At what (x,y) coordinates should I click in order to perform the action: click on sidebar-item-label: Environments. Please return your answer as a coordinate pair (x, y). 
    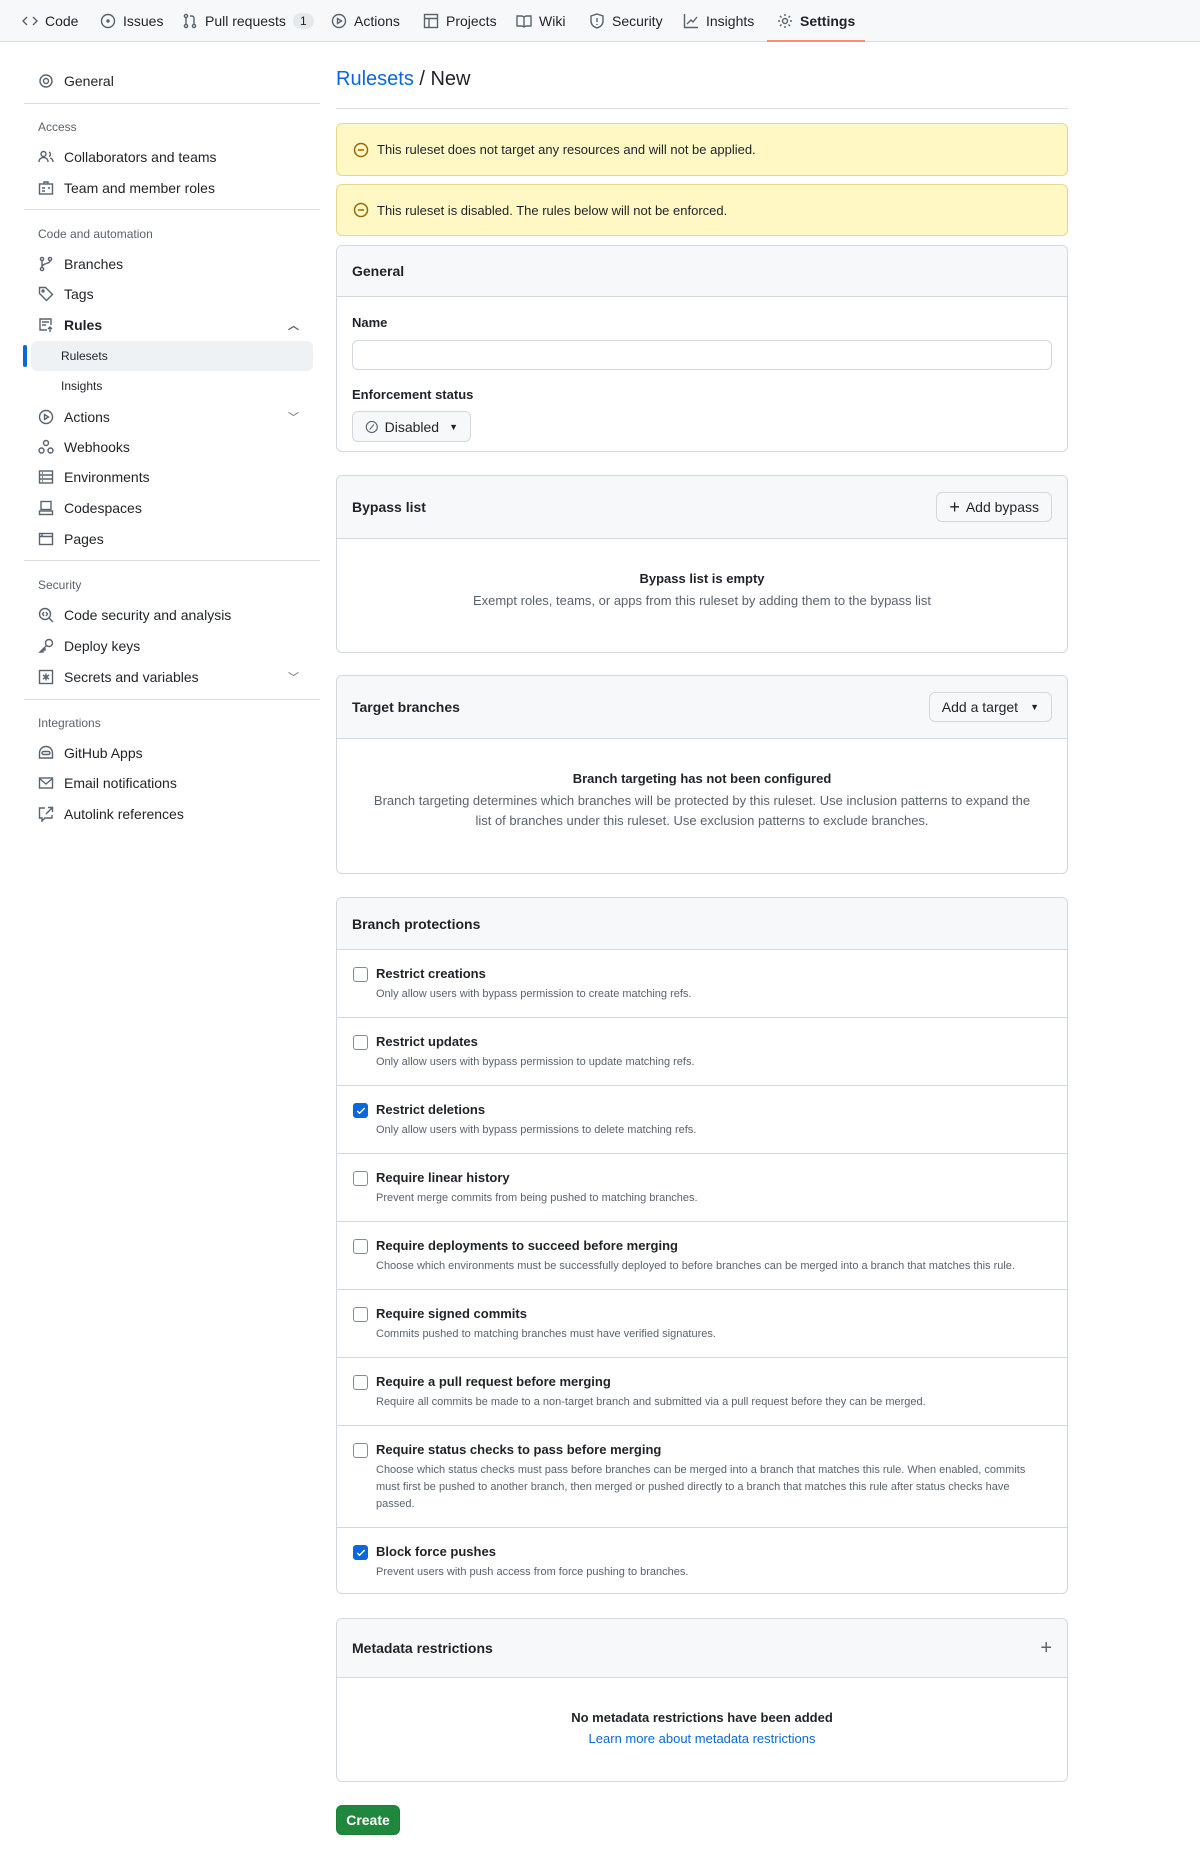
    Looking at the image, I should click on (107, 477).